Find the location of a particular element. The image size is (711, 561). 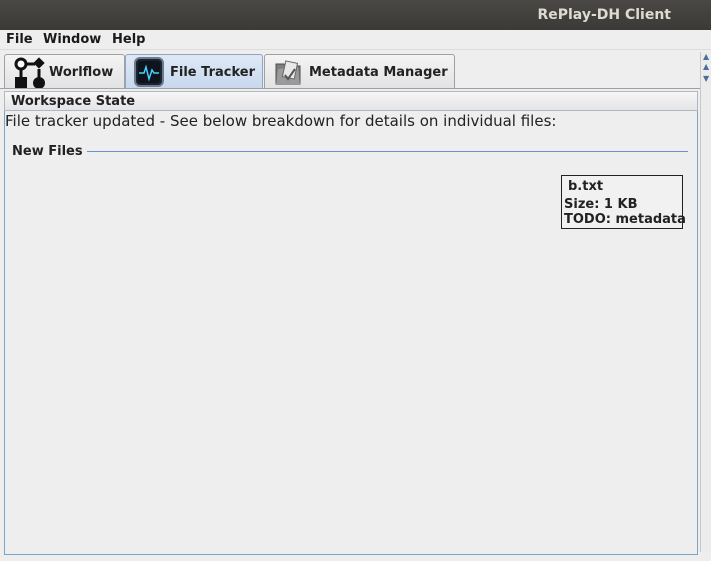

tab-metadata-manager: Metadata Manager is located at coordinates (359, 71).